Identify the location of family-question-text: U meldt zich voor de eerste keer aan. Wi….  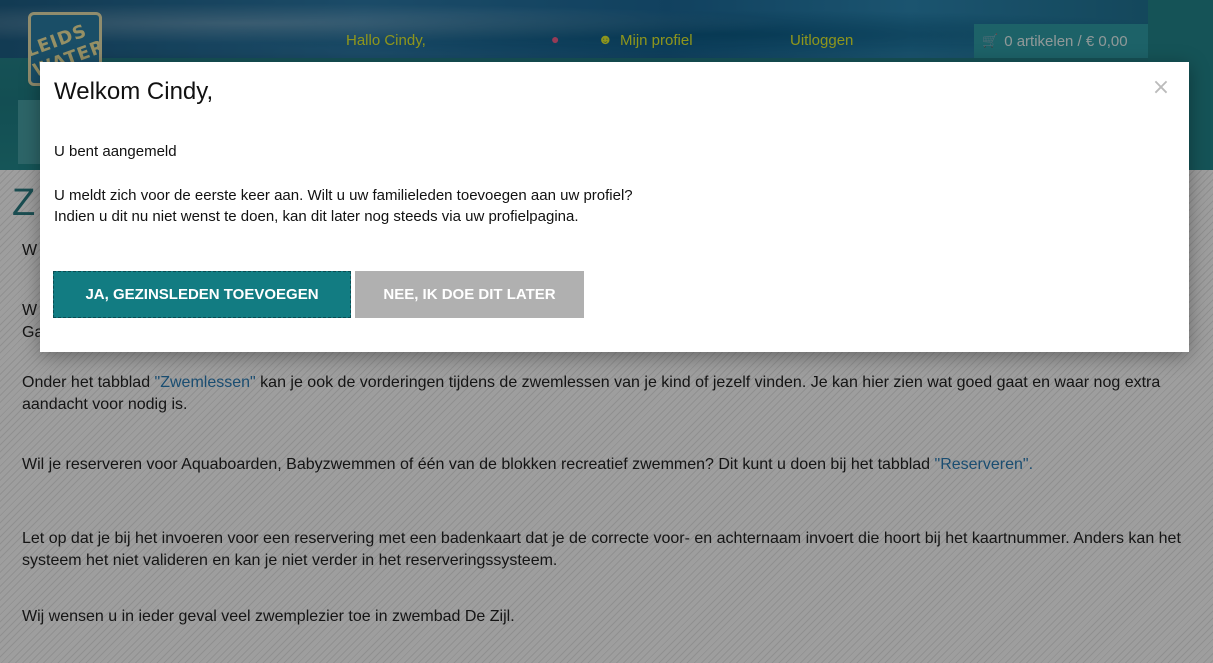
(343, 195).